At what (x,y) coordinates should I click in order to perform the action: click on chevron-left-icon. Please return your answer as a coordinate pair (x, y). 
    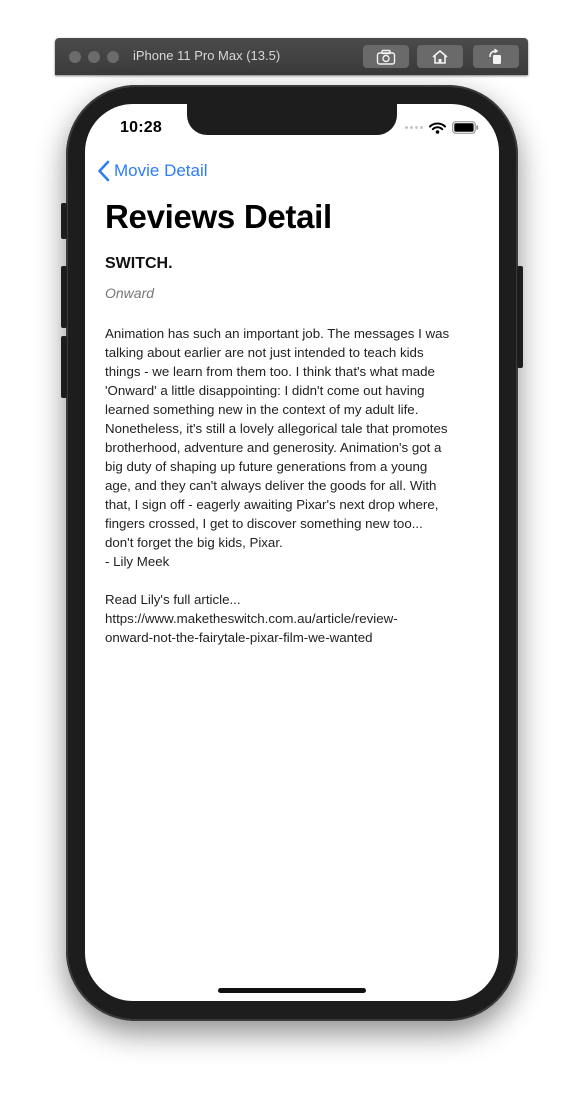
    Looking at the image, I should click on (104, 171).